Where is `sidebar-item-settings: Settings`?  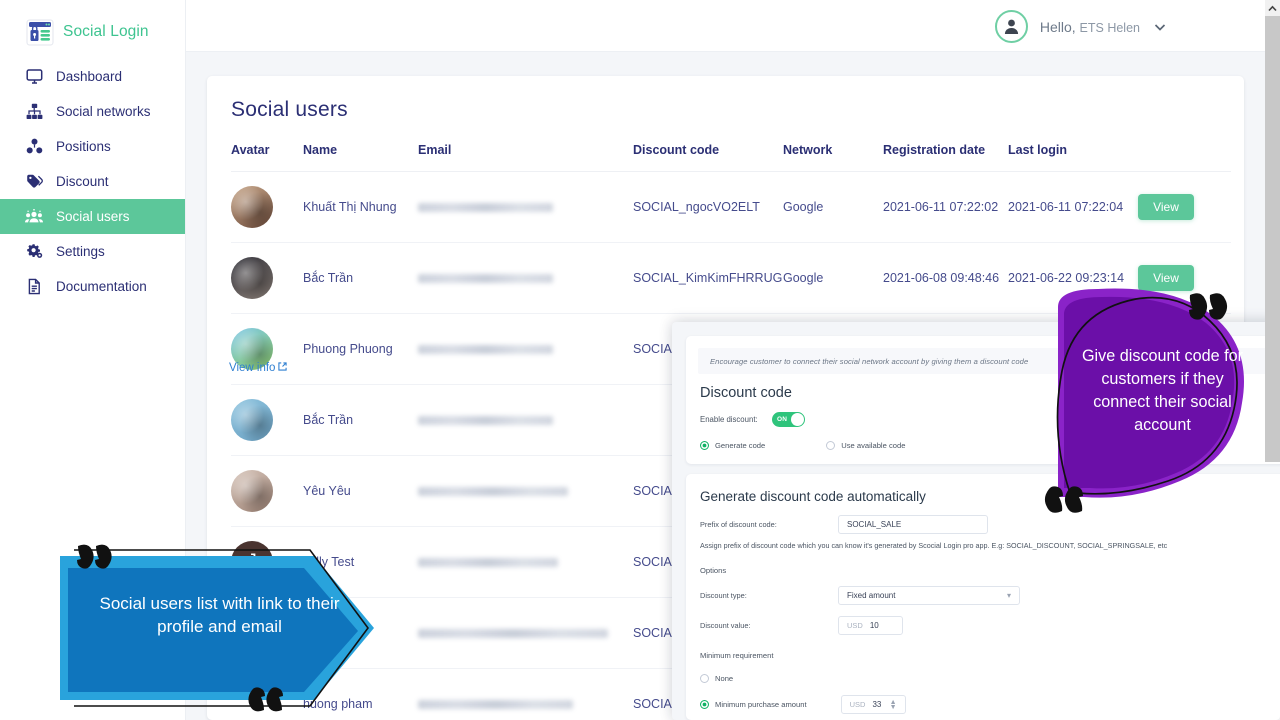 sidebar-item-settings: Settings is located at coordinates (92, 251).